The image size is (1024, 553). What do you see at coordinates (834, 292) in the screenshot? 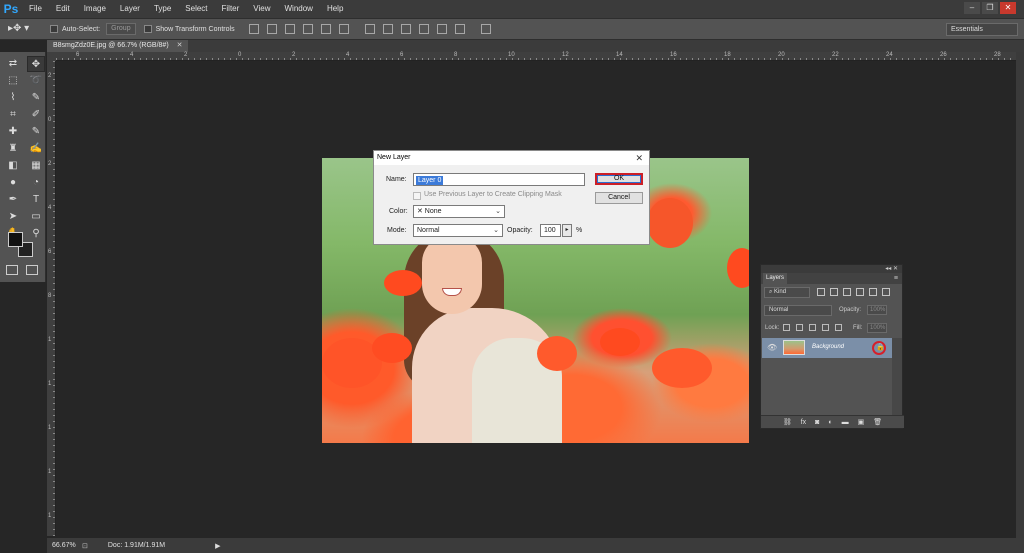
I see `filter-adjustment-icon` at bounding box center [834, 292].